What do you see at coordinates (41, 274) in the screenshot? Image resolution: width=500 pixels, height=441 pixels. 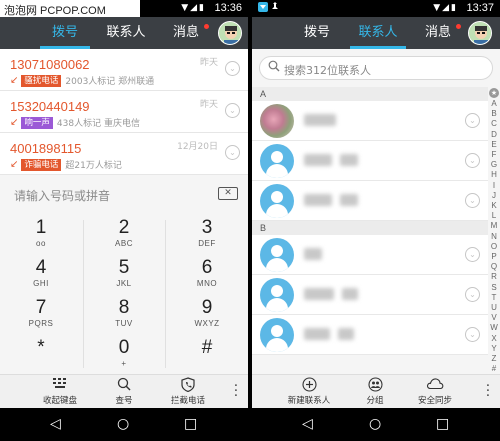 I see `dial-key: 4 GHI` at bounding box center [41, 274].